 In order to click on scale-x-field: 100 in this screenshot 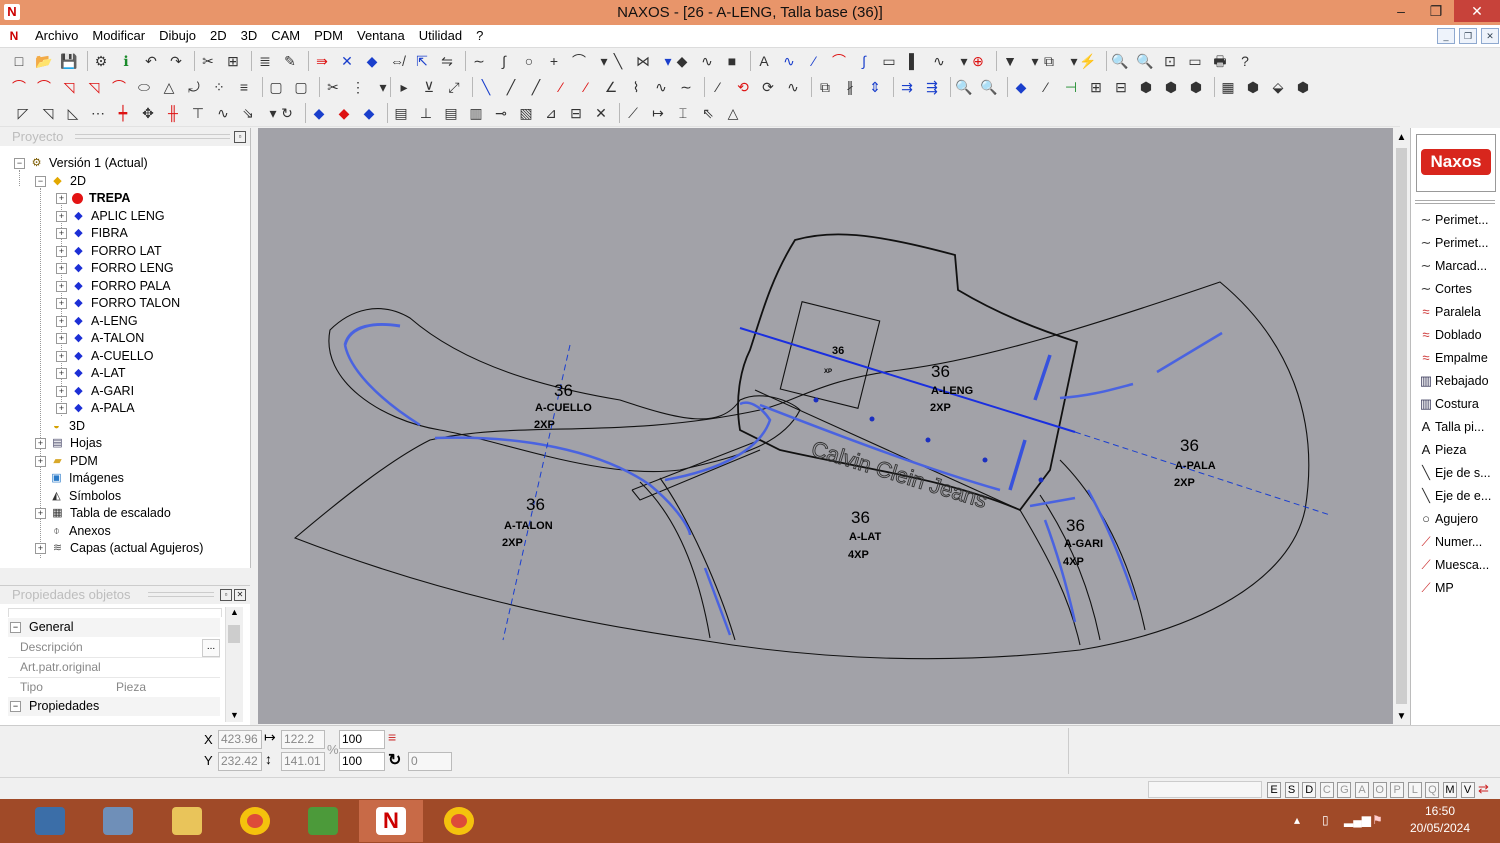, I will do `click(362, 739)`.